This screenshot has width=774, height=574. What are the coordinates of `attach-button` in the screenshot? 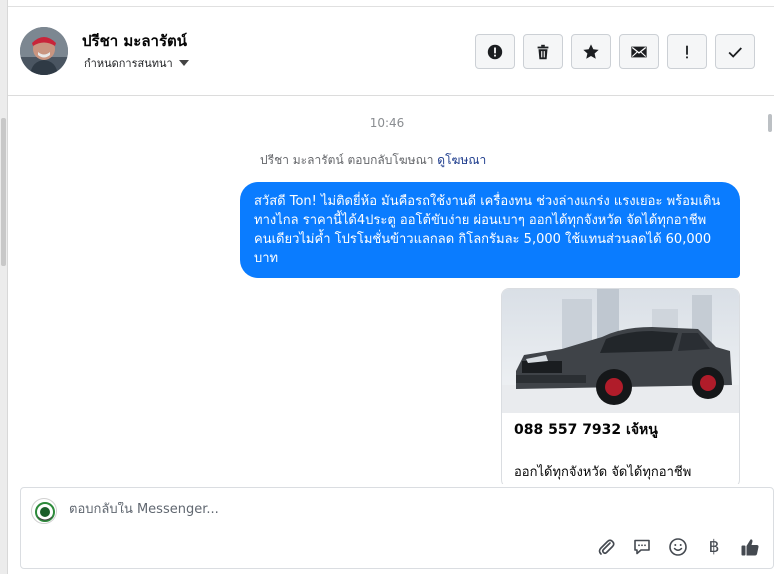 It's located at (606, 547).